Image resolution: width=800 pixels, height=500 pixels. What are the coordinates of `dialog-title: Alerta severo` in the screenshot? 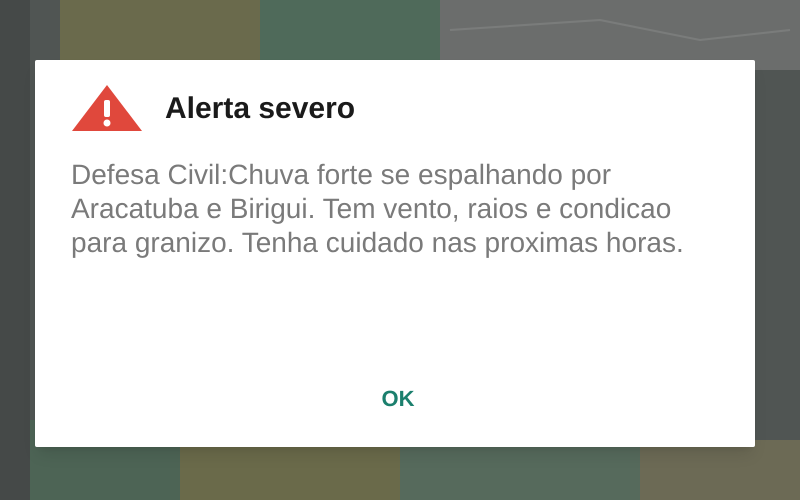 It's located at (260, 108).